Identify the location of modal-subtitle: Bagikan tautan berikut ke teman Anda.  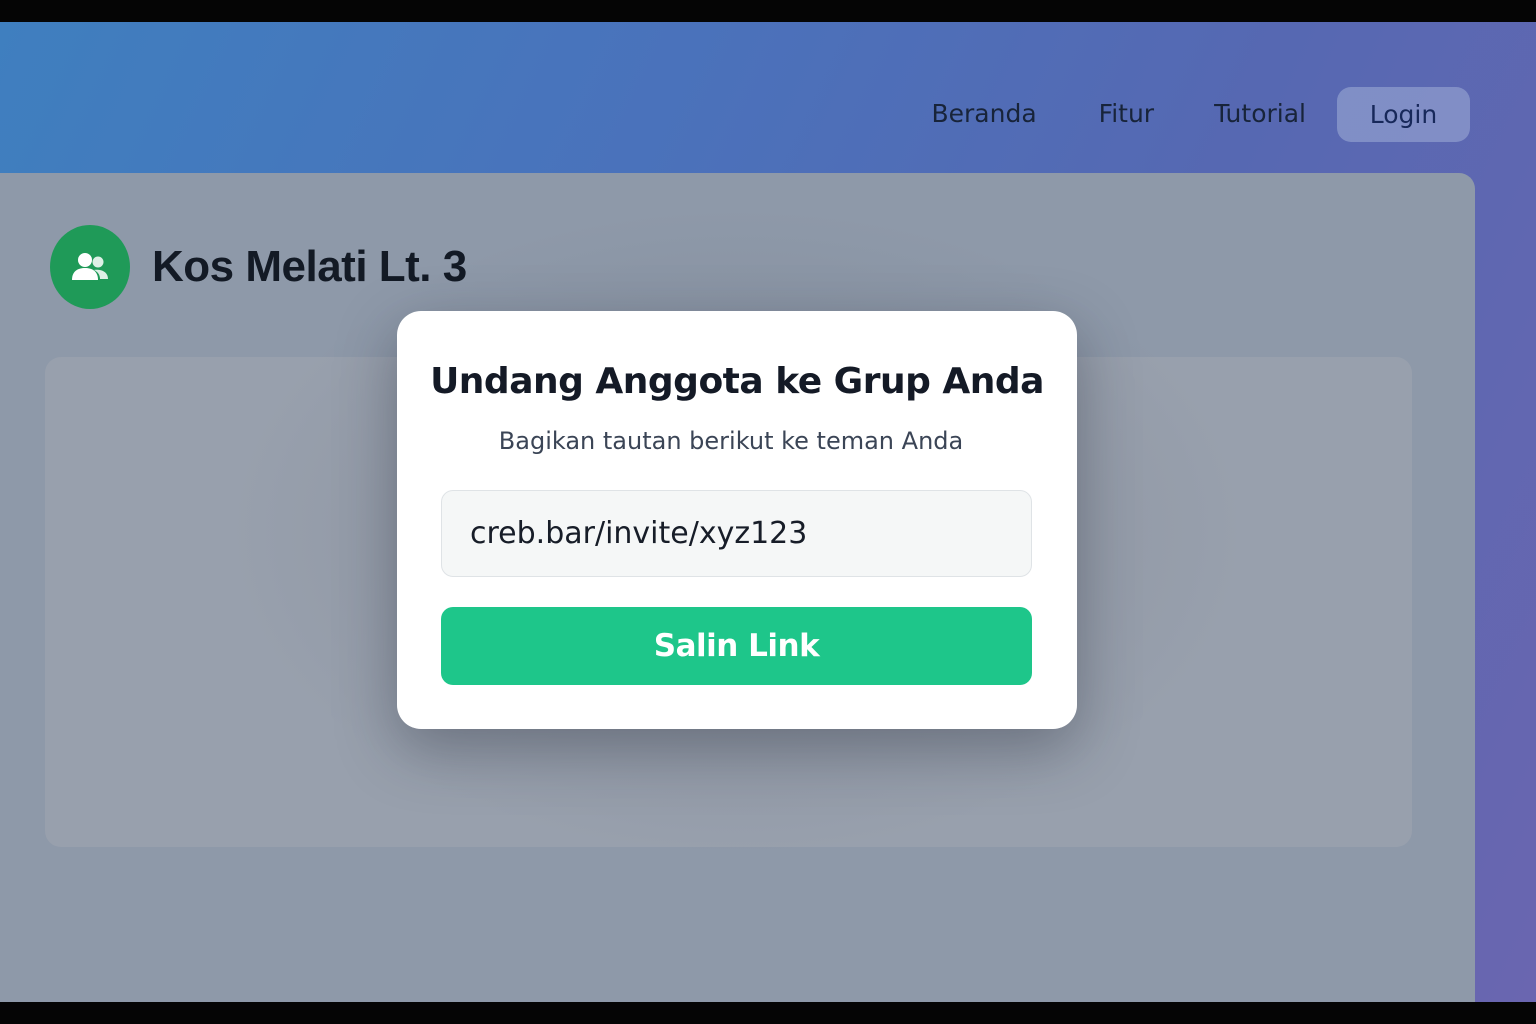
(731, 441).